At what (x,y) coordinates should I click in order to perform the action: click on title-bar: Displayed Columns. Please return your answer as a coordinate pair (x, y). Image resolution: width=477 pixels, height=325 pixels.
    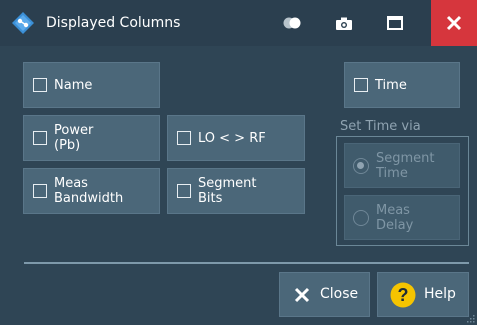
    Looking at the image, I should click on (238, 23).